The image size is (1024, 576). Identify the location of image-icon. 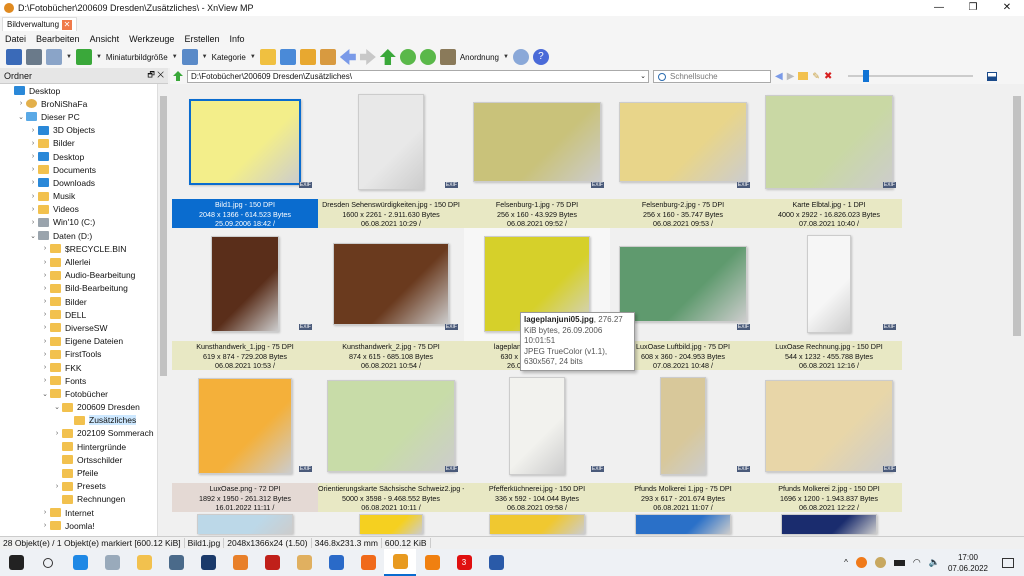
(327, 57).